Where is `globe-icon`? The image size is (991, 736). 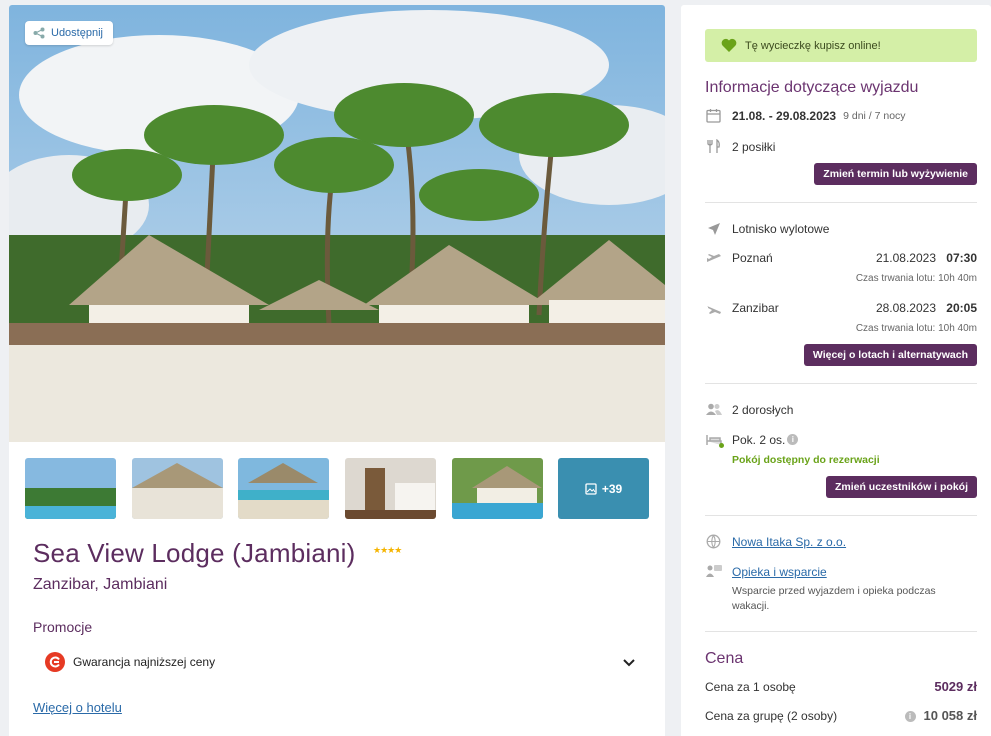
globe-icon is located at coordinates (713, 541).